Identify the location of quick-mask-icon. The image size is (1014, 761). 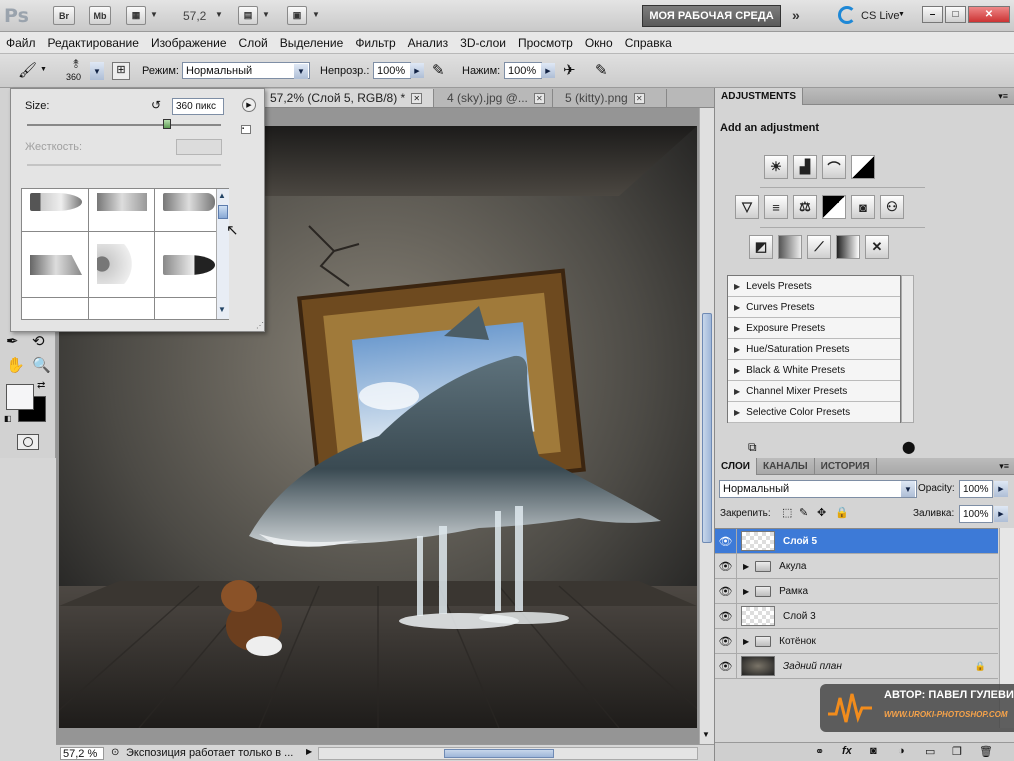
(28, 442).